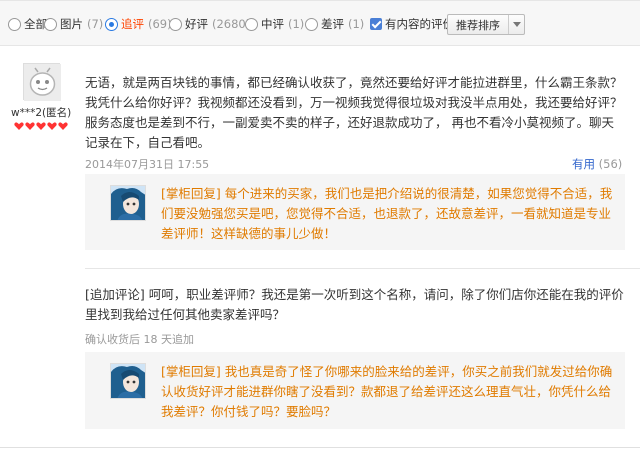 The image size is (640, 451). I want to click on filter-negative-radio, so click(311, 24).